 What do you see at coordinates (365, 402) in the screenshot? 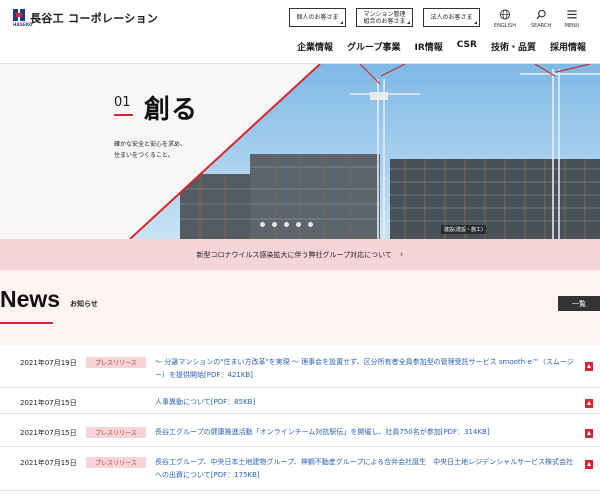
I see `news-link: 人事異動について[PDF：85KB]` at bounding box center [365, 402].